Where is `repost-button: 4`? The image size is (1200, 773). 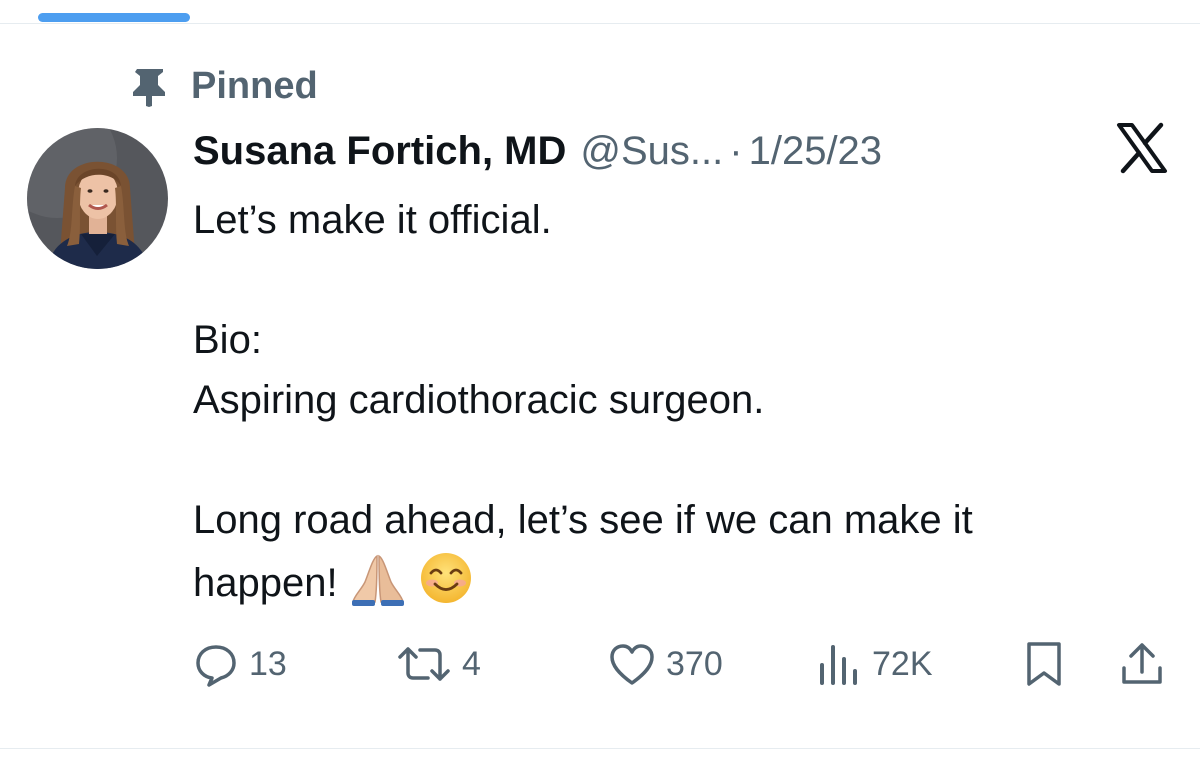
repost-button: 4 is located at coordinates (438, 664).